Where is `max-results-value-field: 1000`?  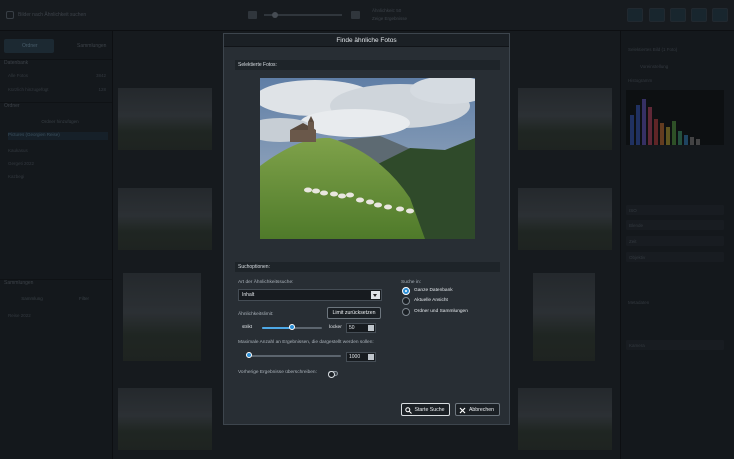
max-results-value-field: 1000 is located at coordinates (361, 357).